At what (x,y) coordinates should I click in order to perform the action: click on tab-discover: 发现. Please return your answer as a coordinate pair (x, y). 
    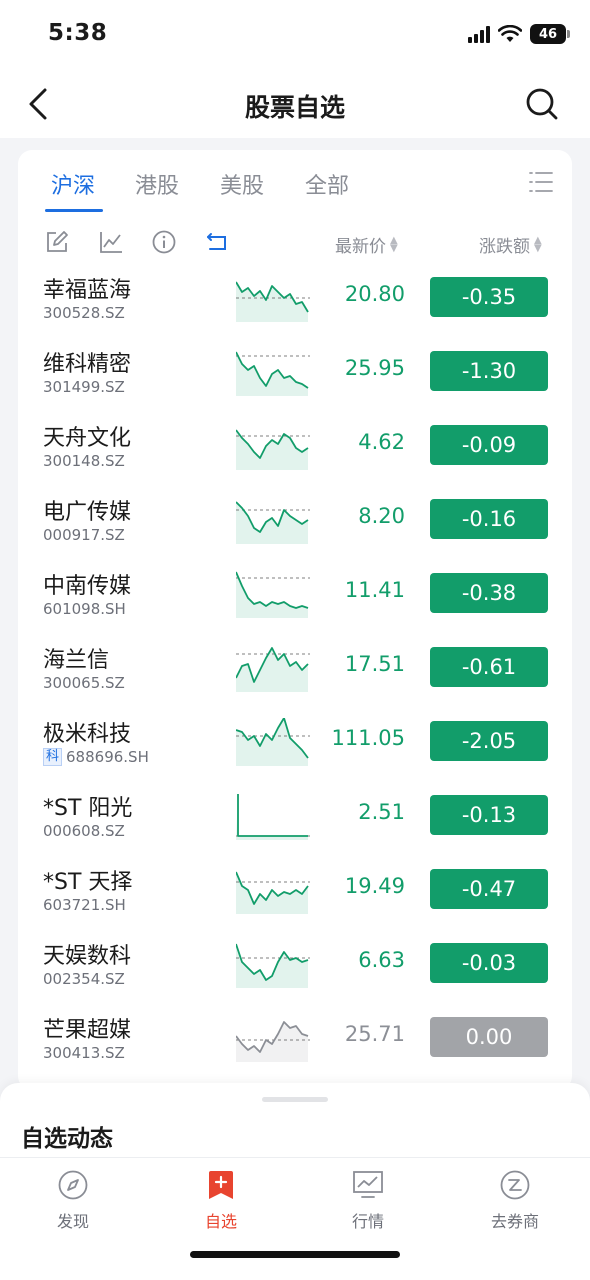
    Looking at the image, I should click on (73, 1200).